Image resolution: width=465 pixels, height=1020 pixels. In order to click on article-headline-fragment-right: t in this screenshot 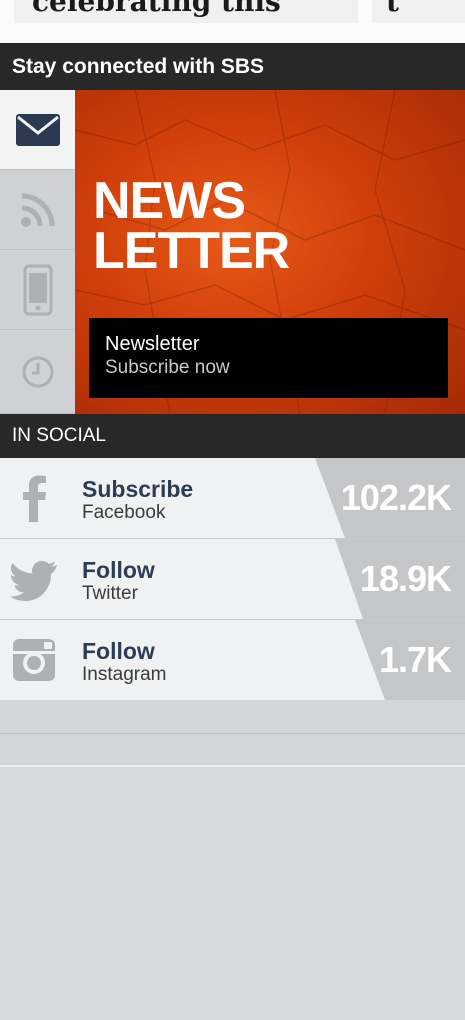, I will do `click(418, 11)`.